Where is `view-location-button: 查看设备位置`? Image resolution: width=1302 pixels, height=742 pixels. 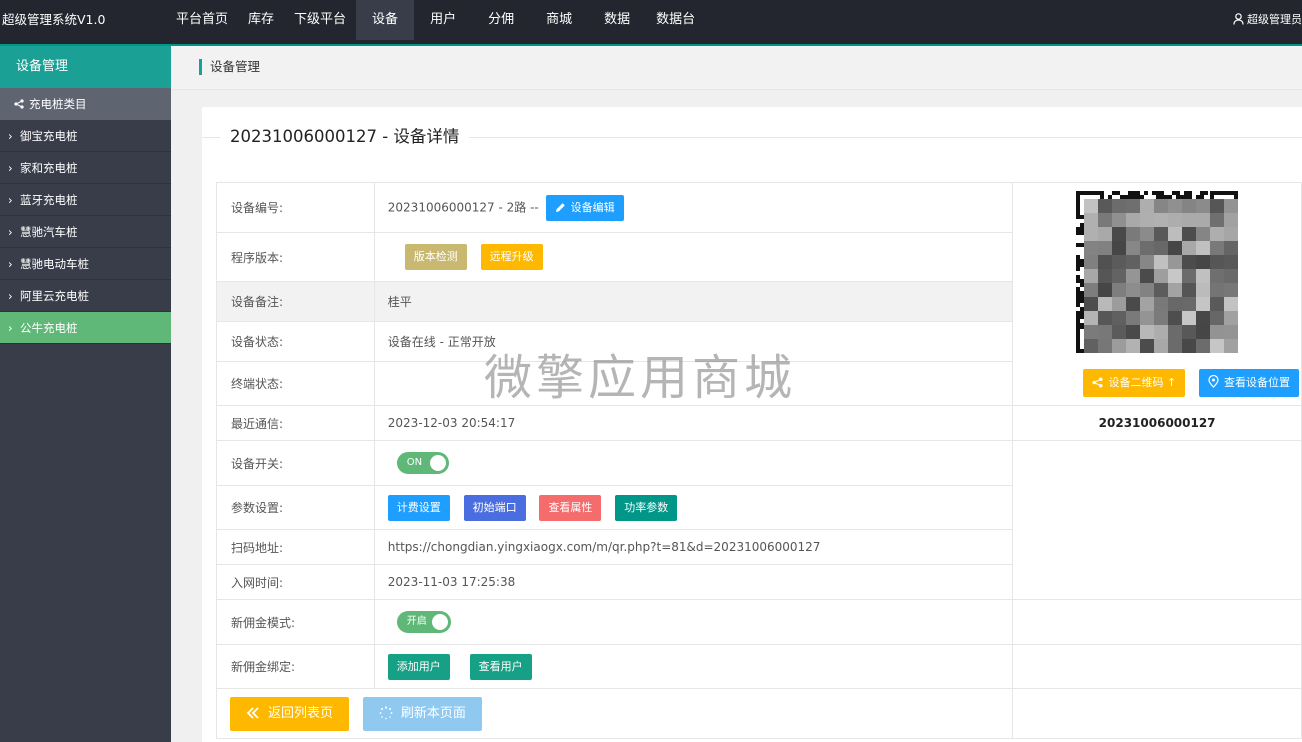
view-location-button: 查看设备位置 is located at coordinates (1249, 383).